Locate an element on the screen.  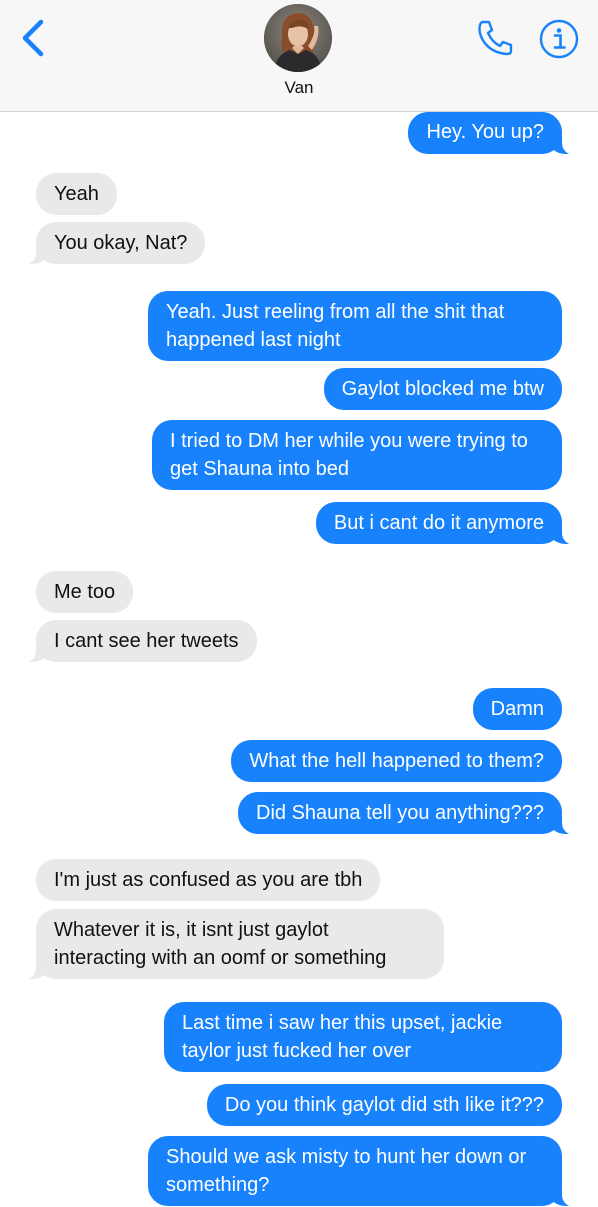
sent-message: Did Shauna tell you anything??? is located at coordinates (413, 813).